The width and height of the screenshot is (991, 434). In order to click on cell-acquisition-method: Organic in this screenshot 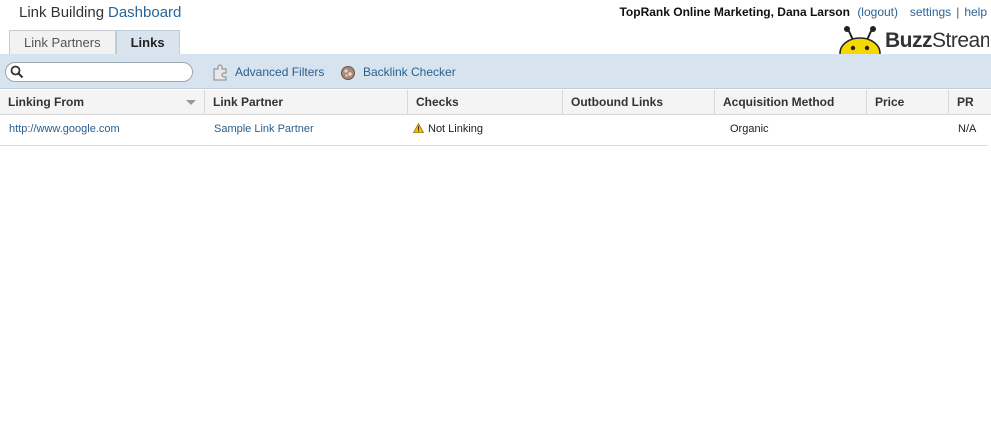, I will do `click(749, 129)`.